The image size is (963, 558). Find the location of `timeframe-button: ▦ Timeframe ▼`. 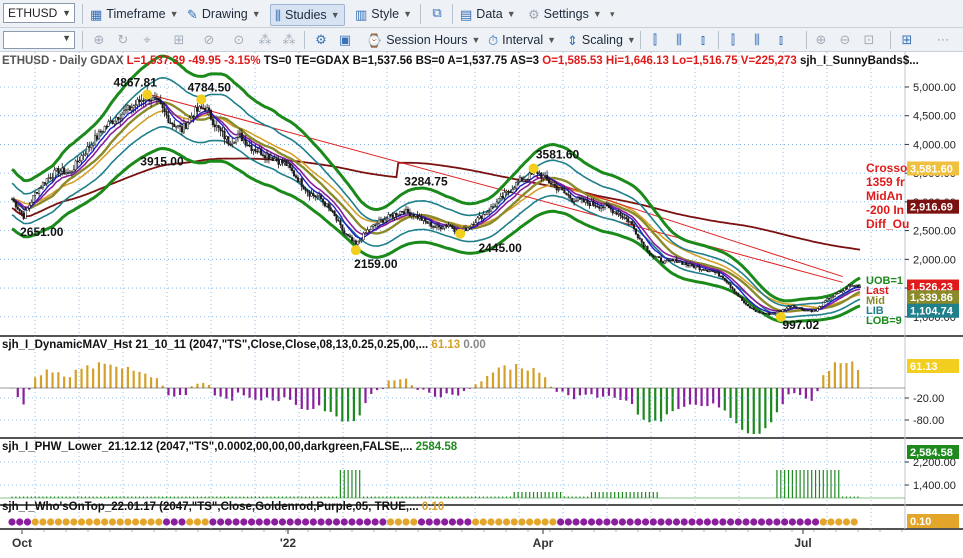

timeframe-button: ▦ Timeframe ▼ is located at coordinates (134, 14).